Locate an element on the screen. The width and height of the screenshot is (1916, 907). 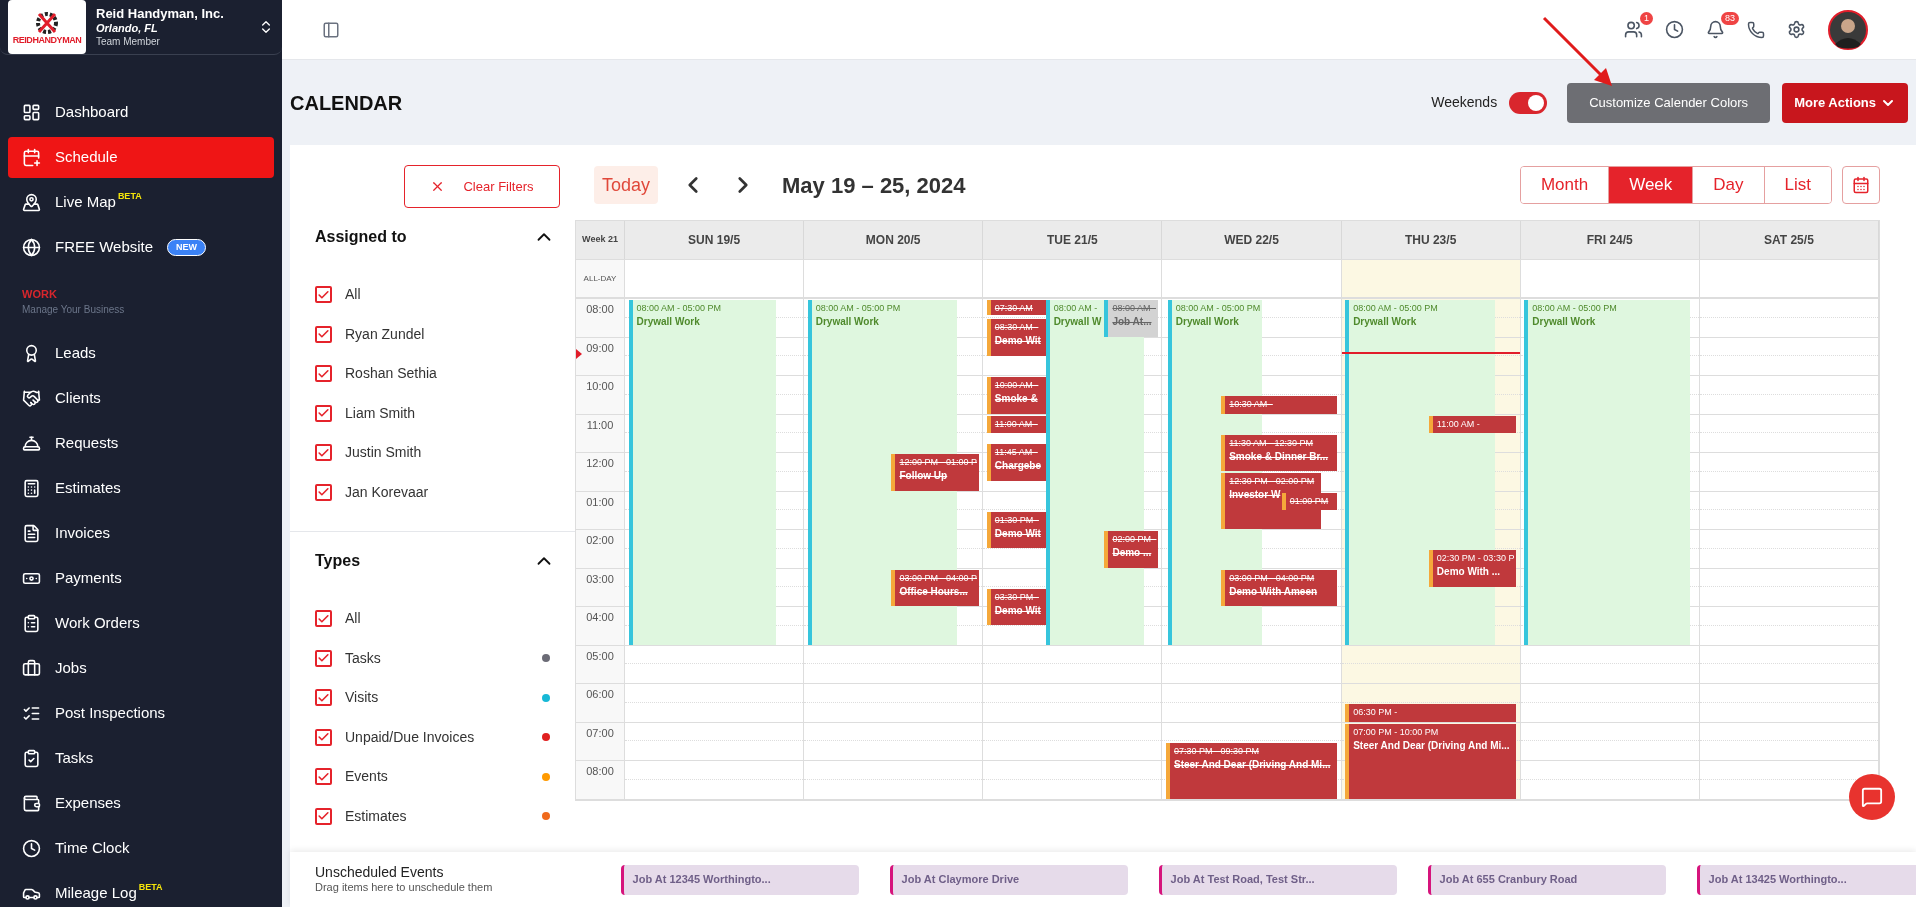
day-header: SUN 19/5 is located at coordinates (715, 240).